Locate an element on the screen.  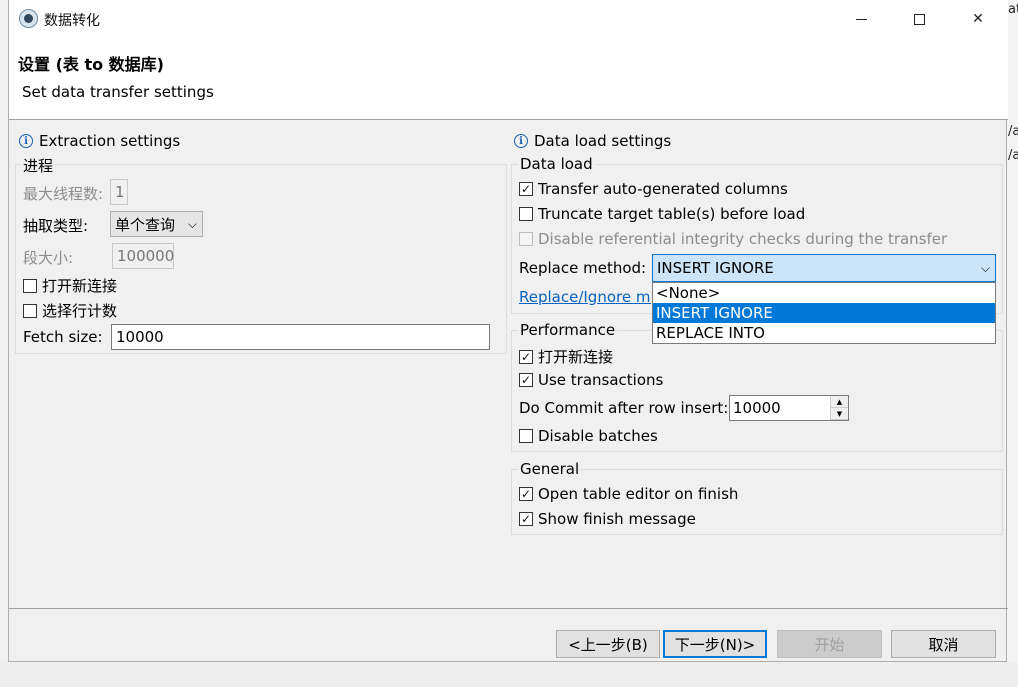
wizard-header: 设置 (表 to 数据库) Set data transfer settings is located at coordinates (508, 79).